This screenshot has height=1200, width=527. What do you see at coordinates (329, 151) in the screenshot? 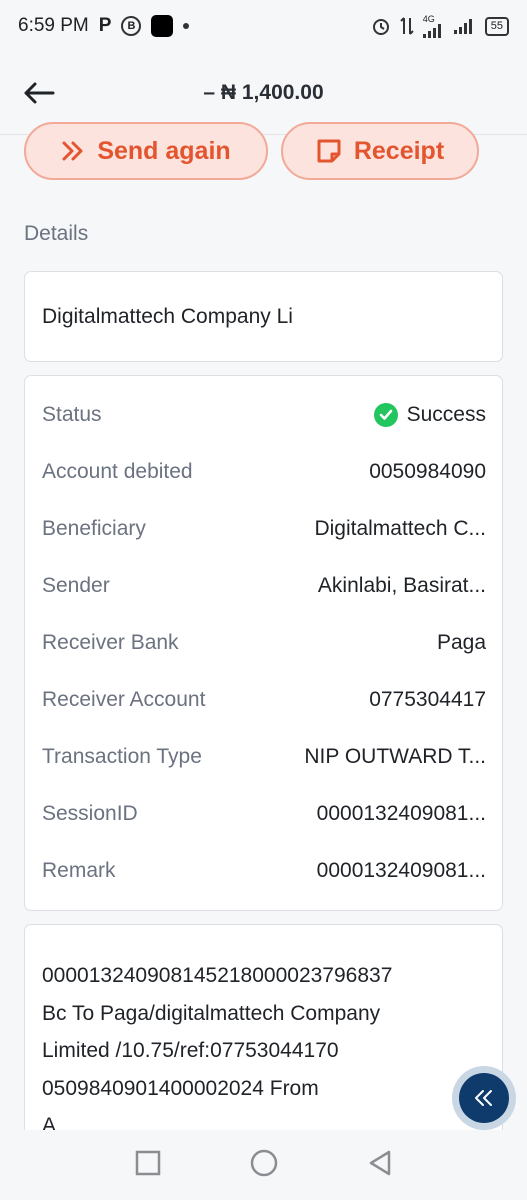
I see `receipt-icon` at bounding box center [329, 151].